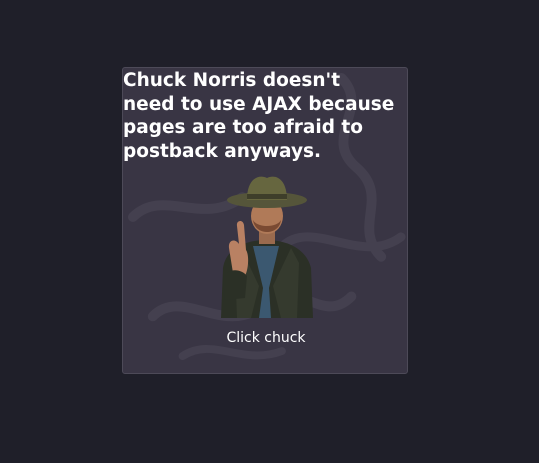 This screenshot has width=539, height=463. What do you see at coordinates (266, 245) in the screenshot?
I see `chuck-norris-pointing-icon` at bounding box center [266, 245].